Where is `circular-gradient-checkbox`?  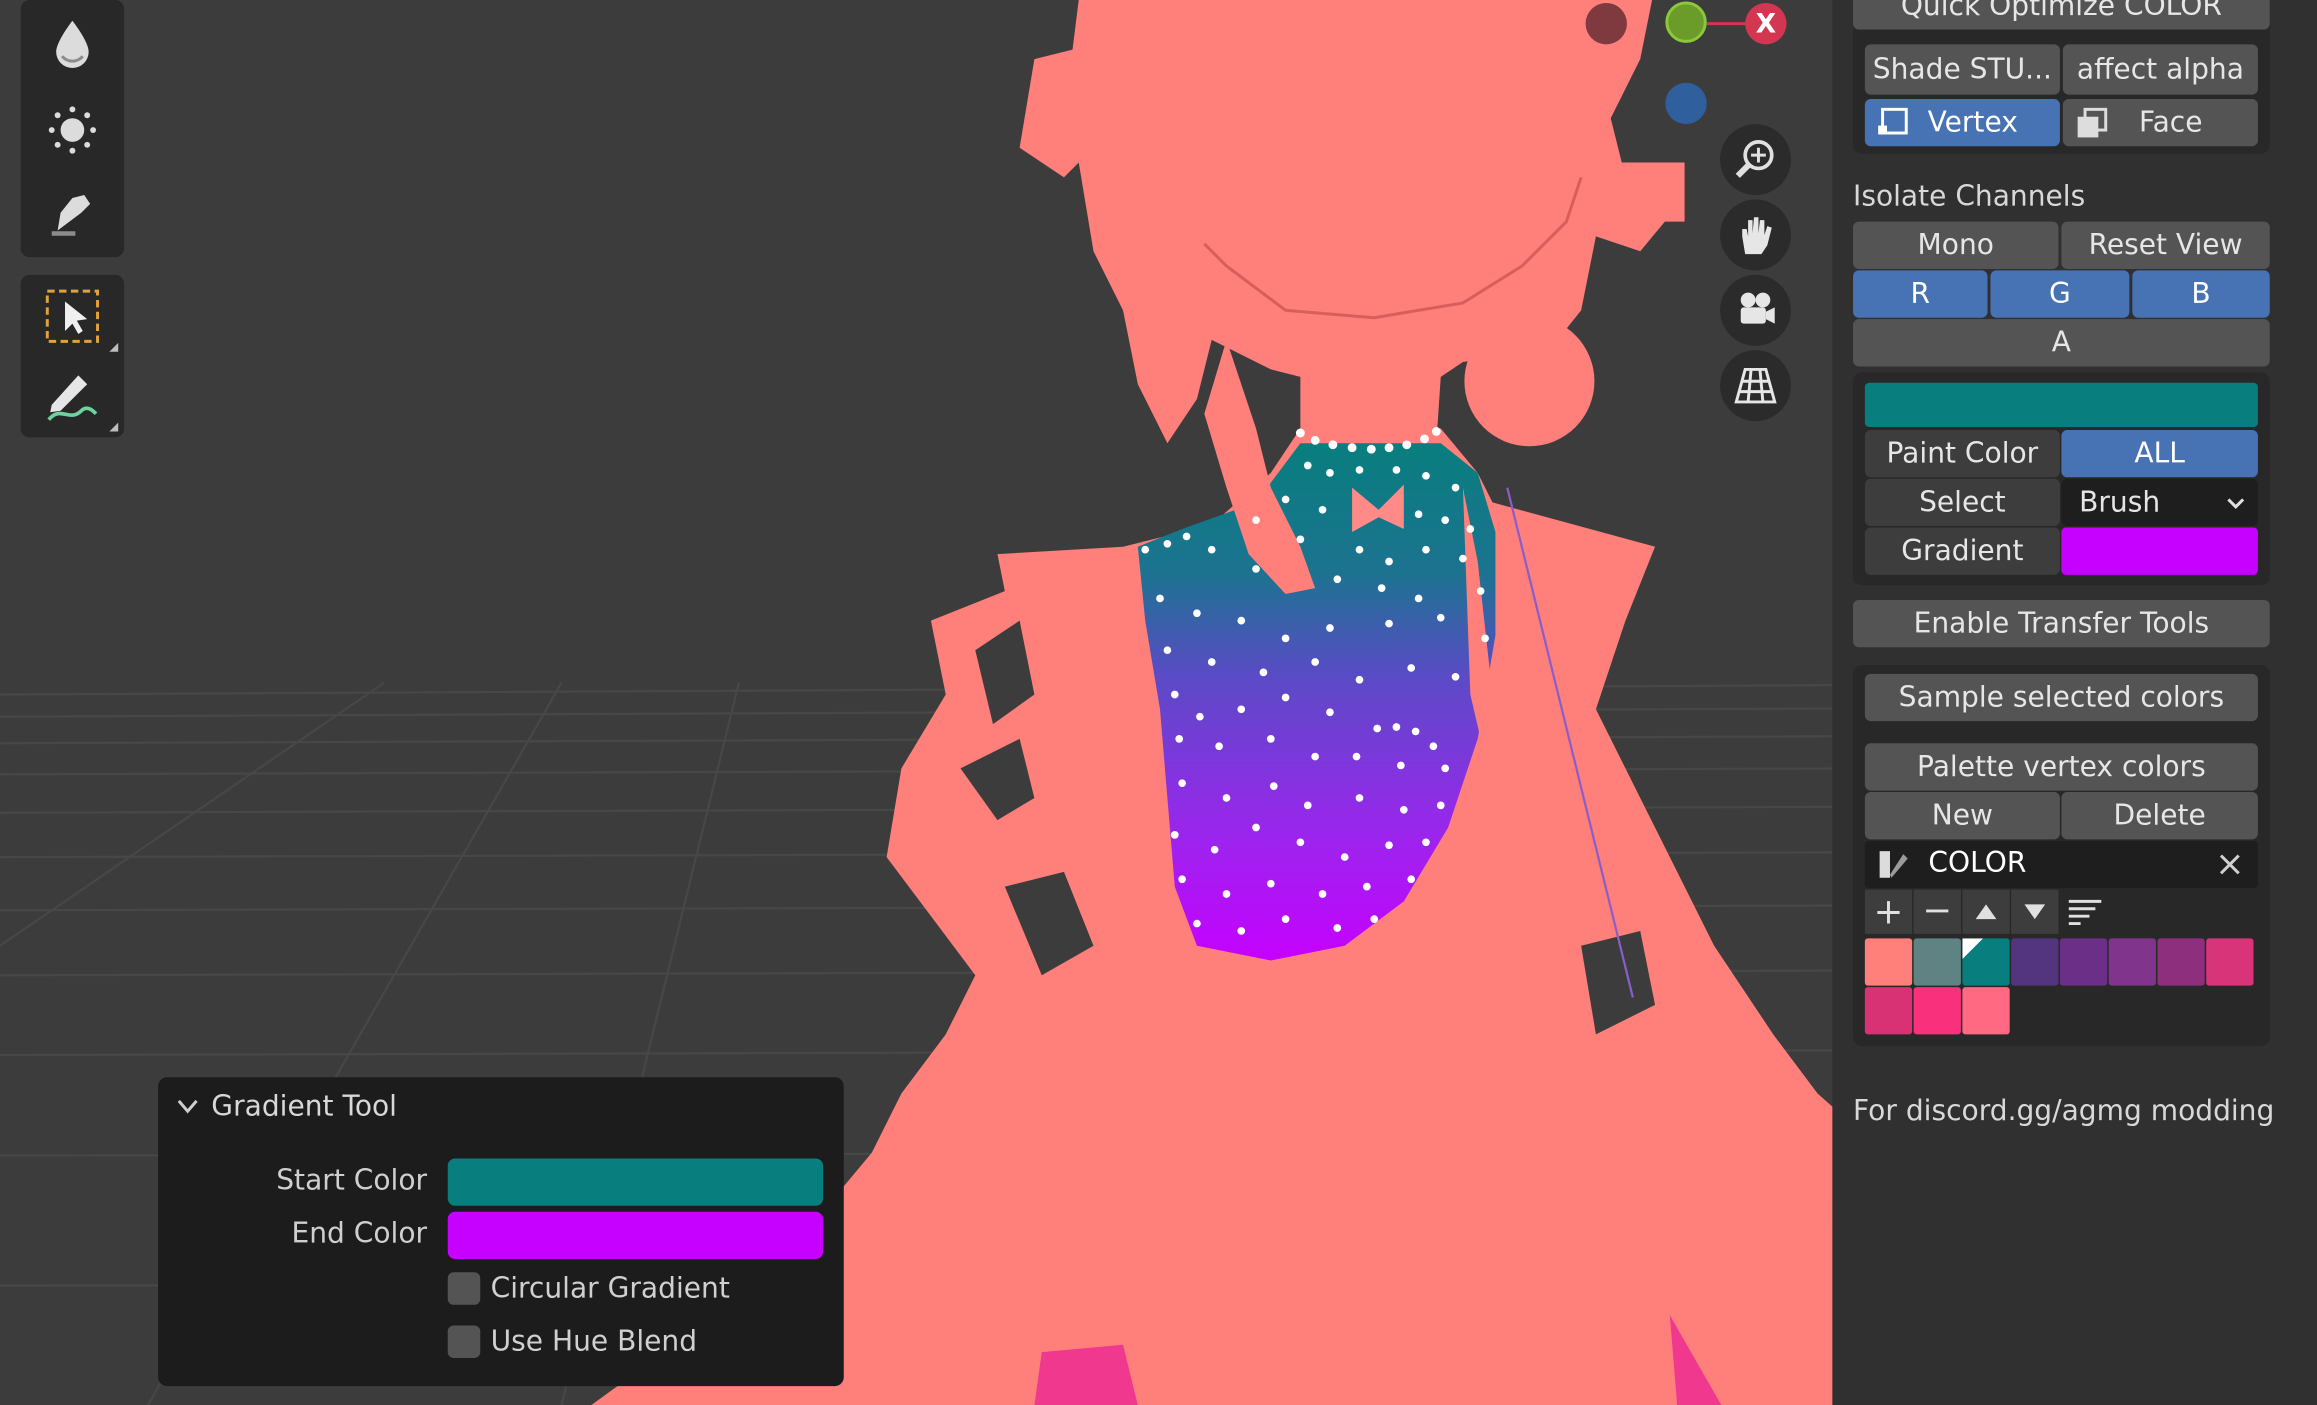 circular-gradient-checkbox is located at coordinates (464, 1288).